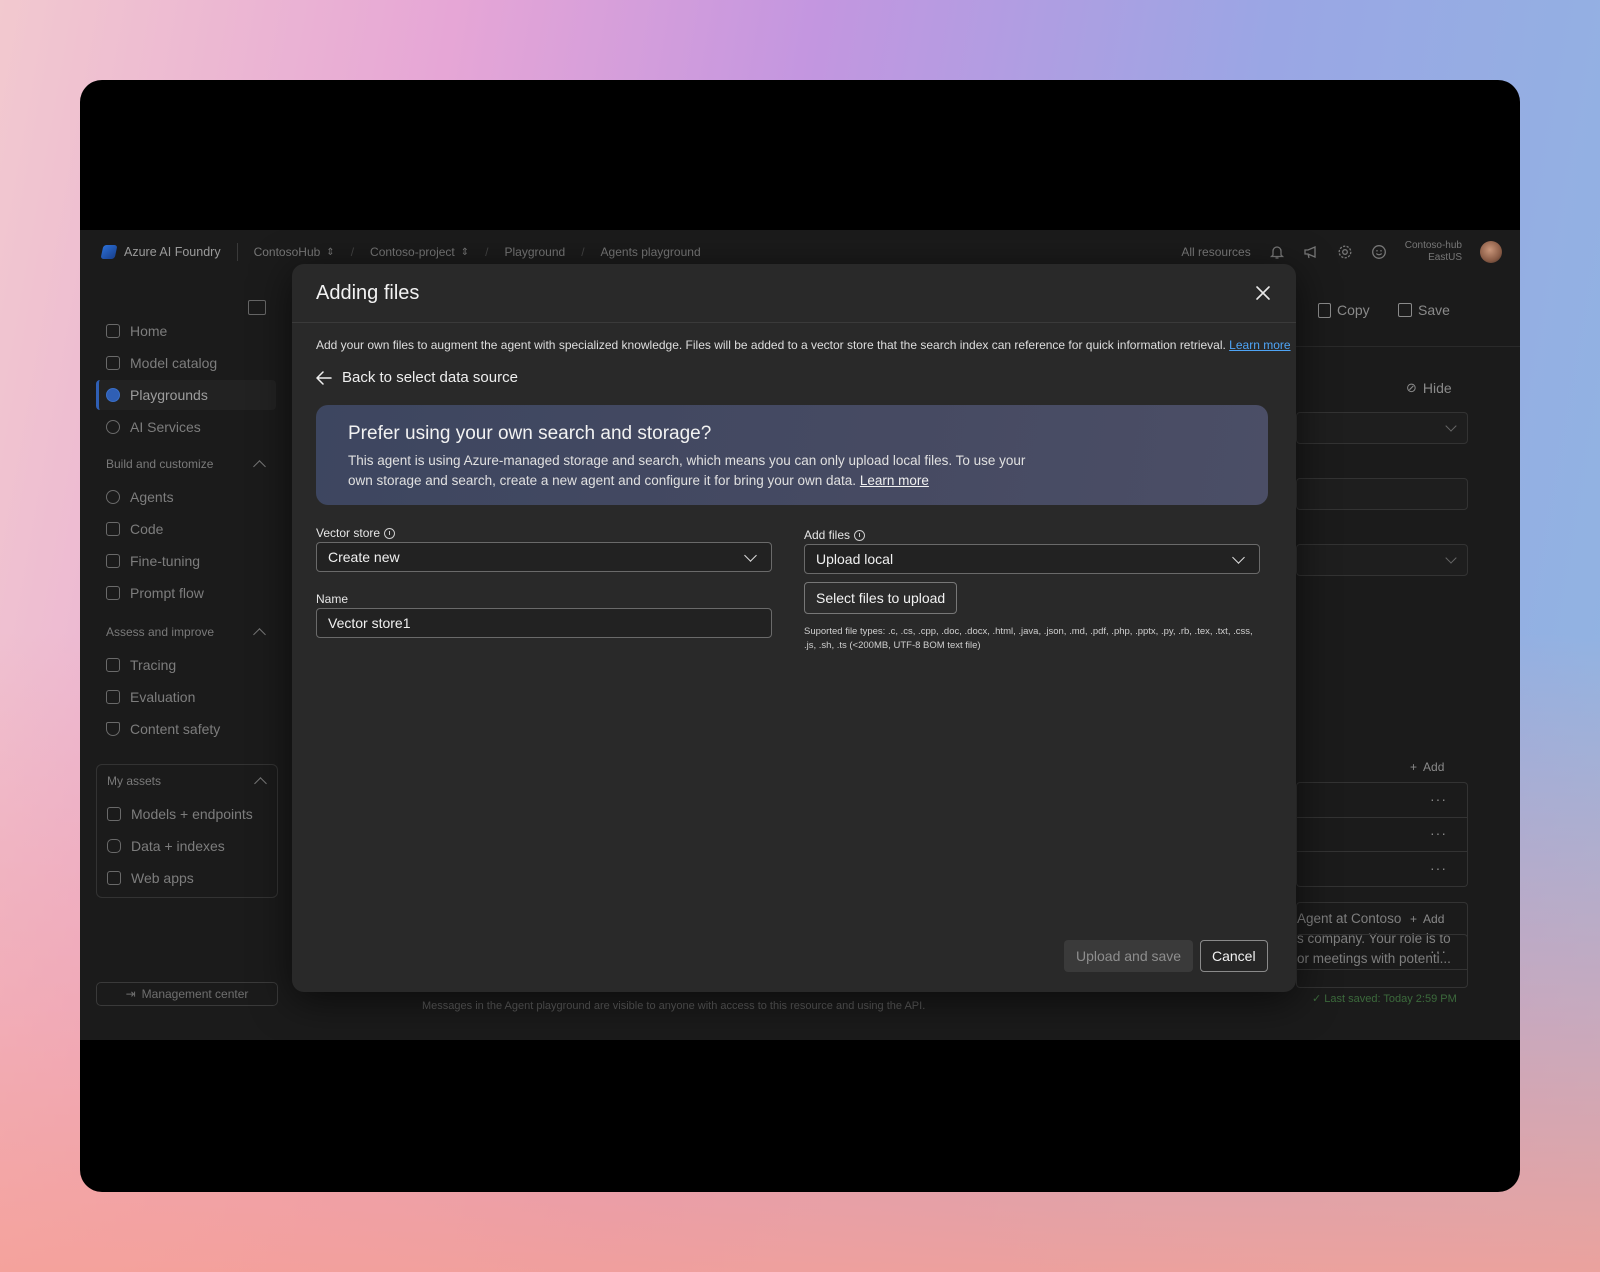 This screenshot has height=1272, width=1600. I want to click on breadcrumb-project: Contoso-project, so click(412, 252).